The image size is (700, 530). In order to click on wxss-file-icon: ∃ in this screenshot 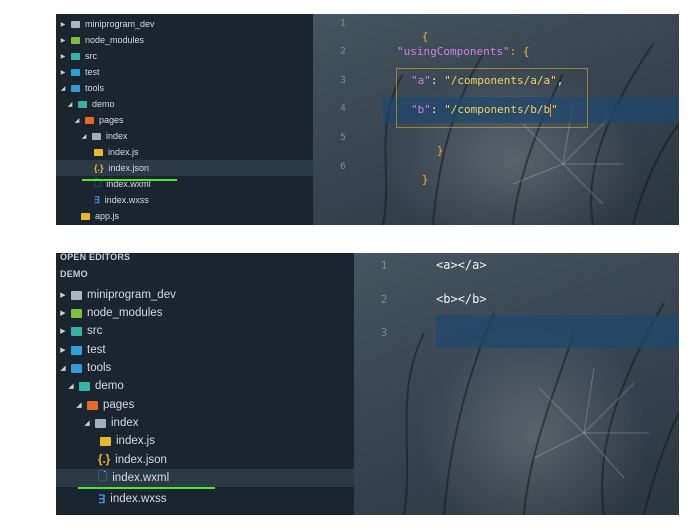, I will do `click(102, 500)`.